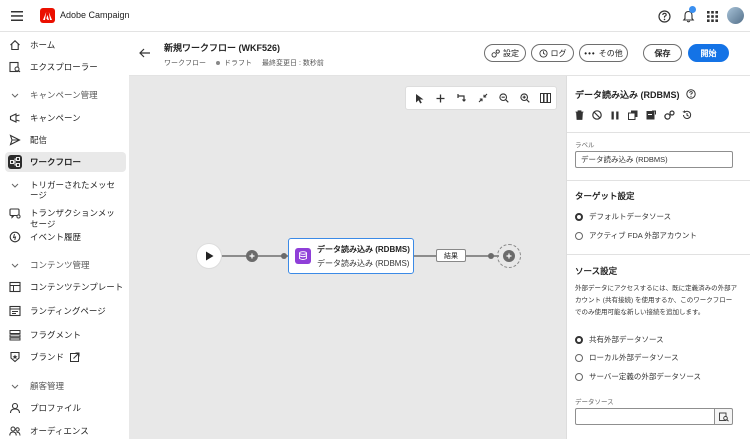  I want to click on apps-grid-icon, so click(712, 16).